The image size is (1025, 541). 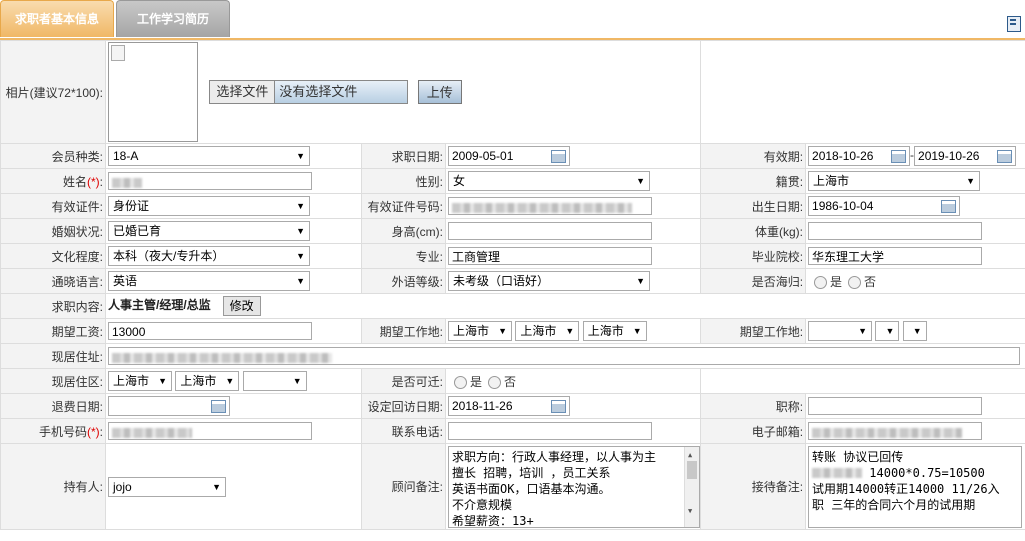 I want to click on weight-label: 体重(kg):, so click(x=753, y=231).